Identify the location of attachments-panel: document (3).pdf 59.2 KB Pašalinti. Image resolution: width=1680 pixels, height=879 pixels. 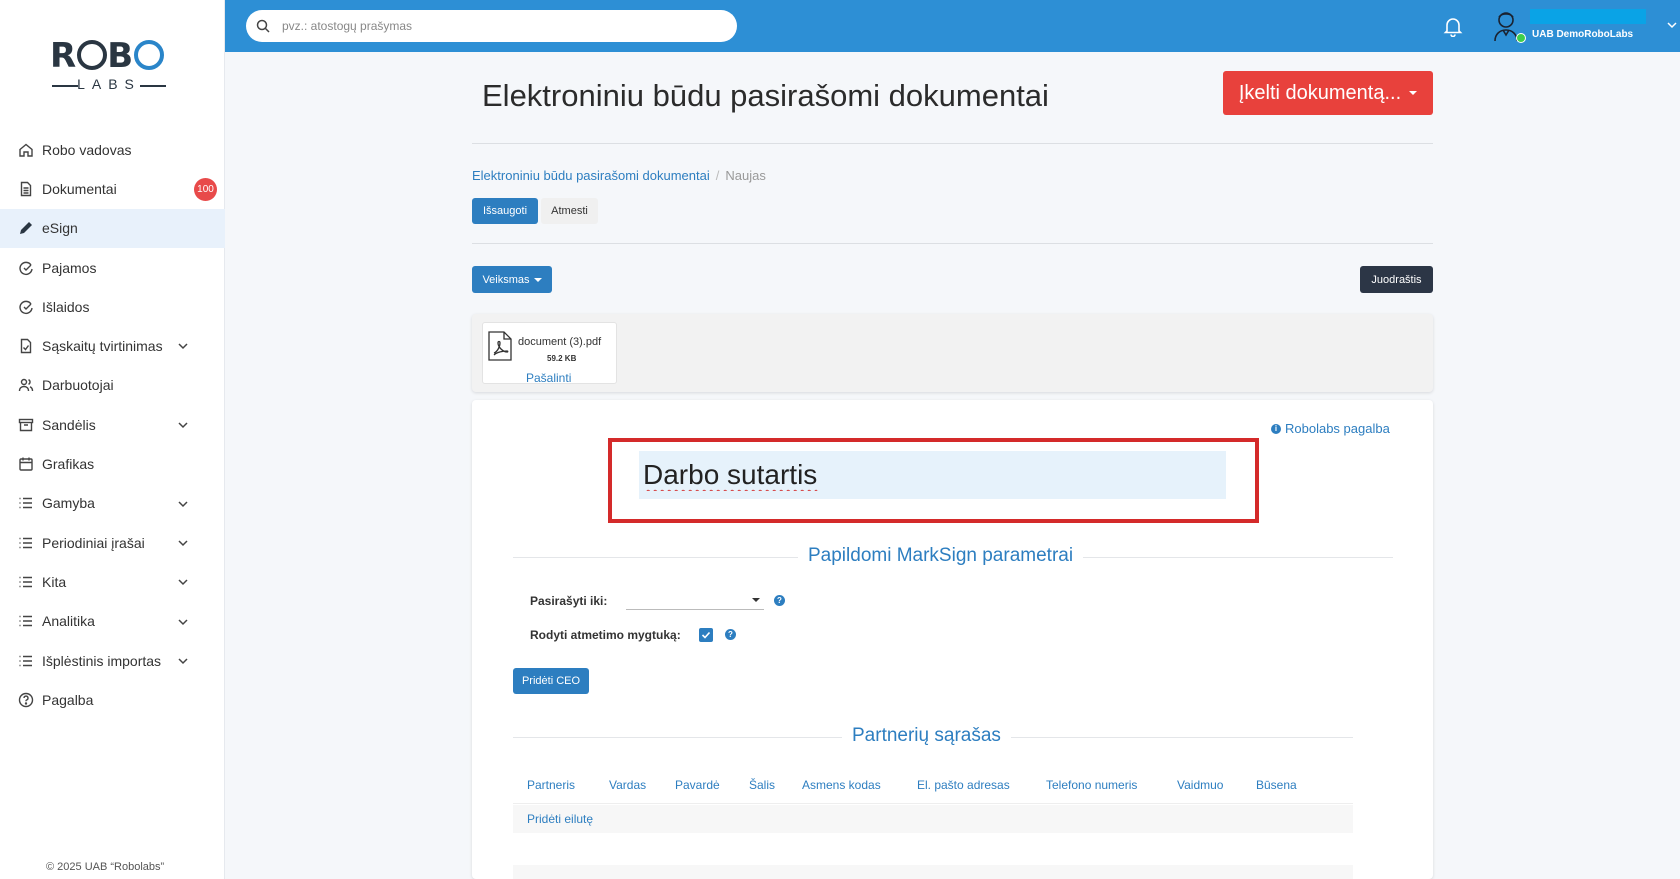
(952, 353).